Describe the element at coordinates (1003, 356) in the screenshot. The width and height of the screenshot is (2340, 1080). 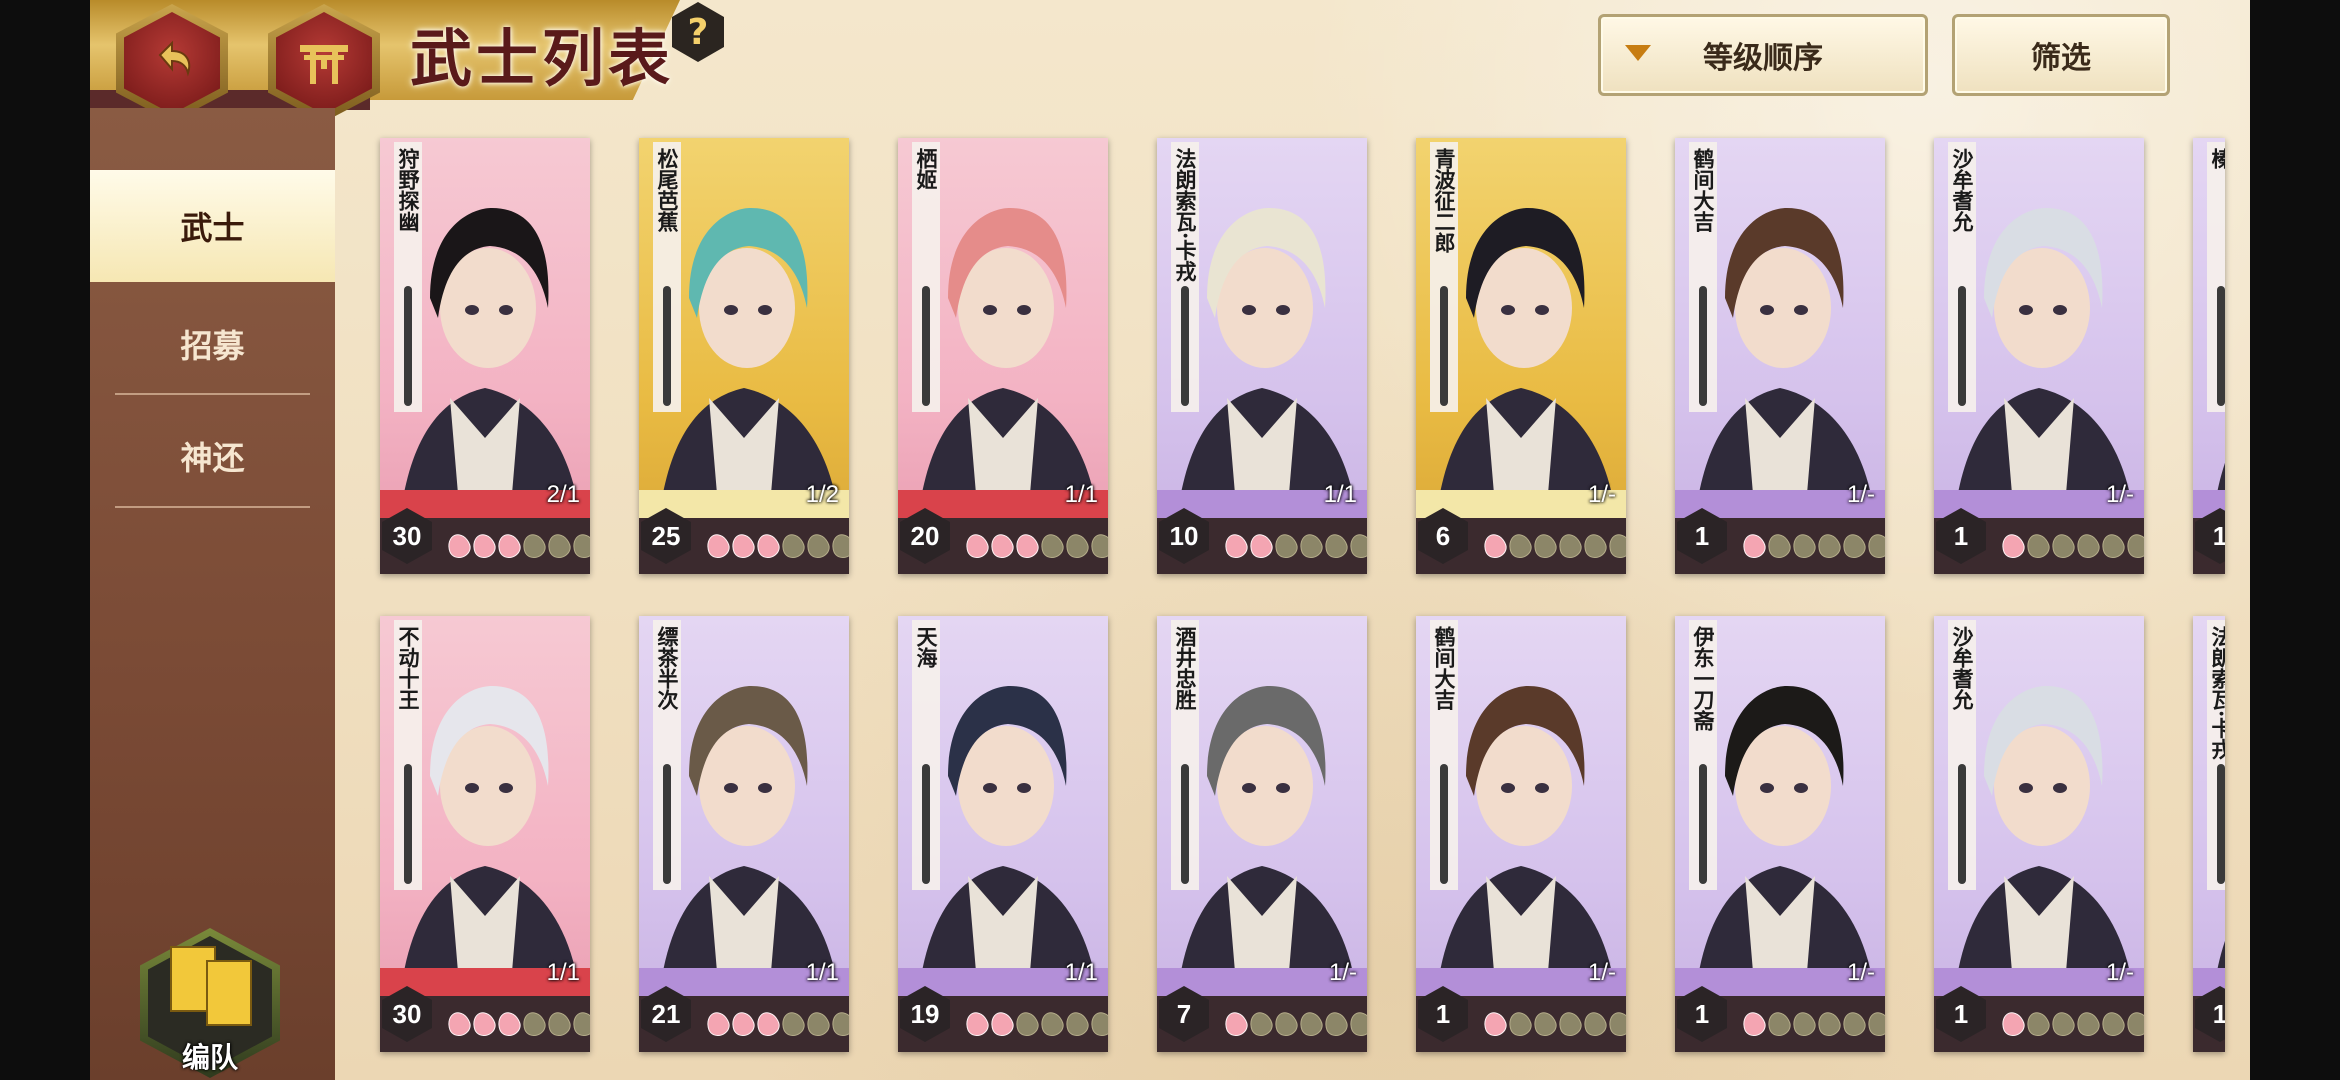
I see `samurai-card: 栖姬 20 1/1` at that location.